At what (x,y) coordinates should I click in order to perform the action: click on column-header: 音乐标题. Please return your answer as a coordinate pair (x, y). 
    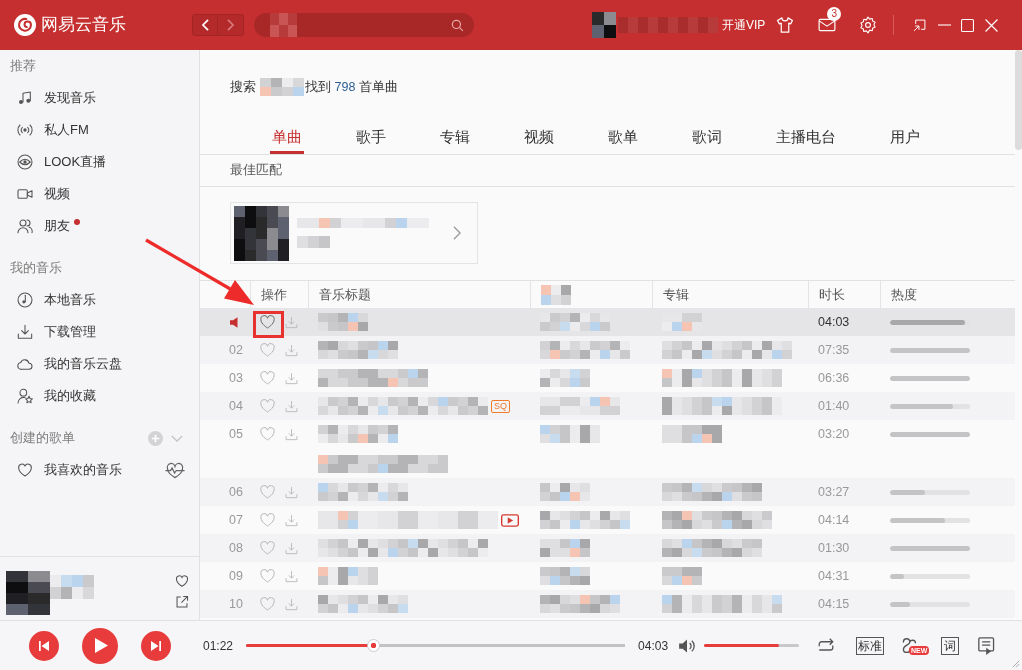
    Looking at the image, I should click on (345, 294).